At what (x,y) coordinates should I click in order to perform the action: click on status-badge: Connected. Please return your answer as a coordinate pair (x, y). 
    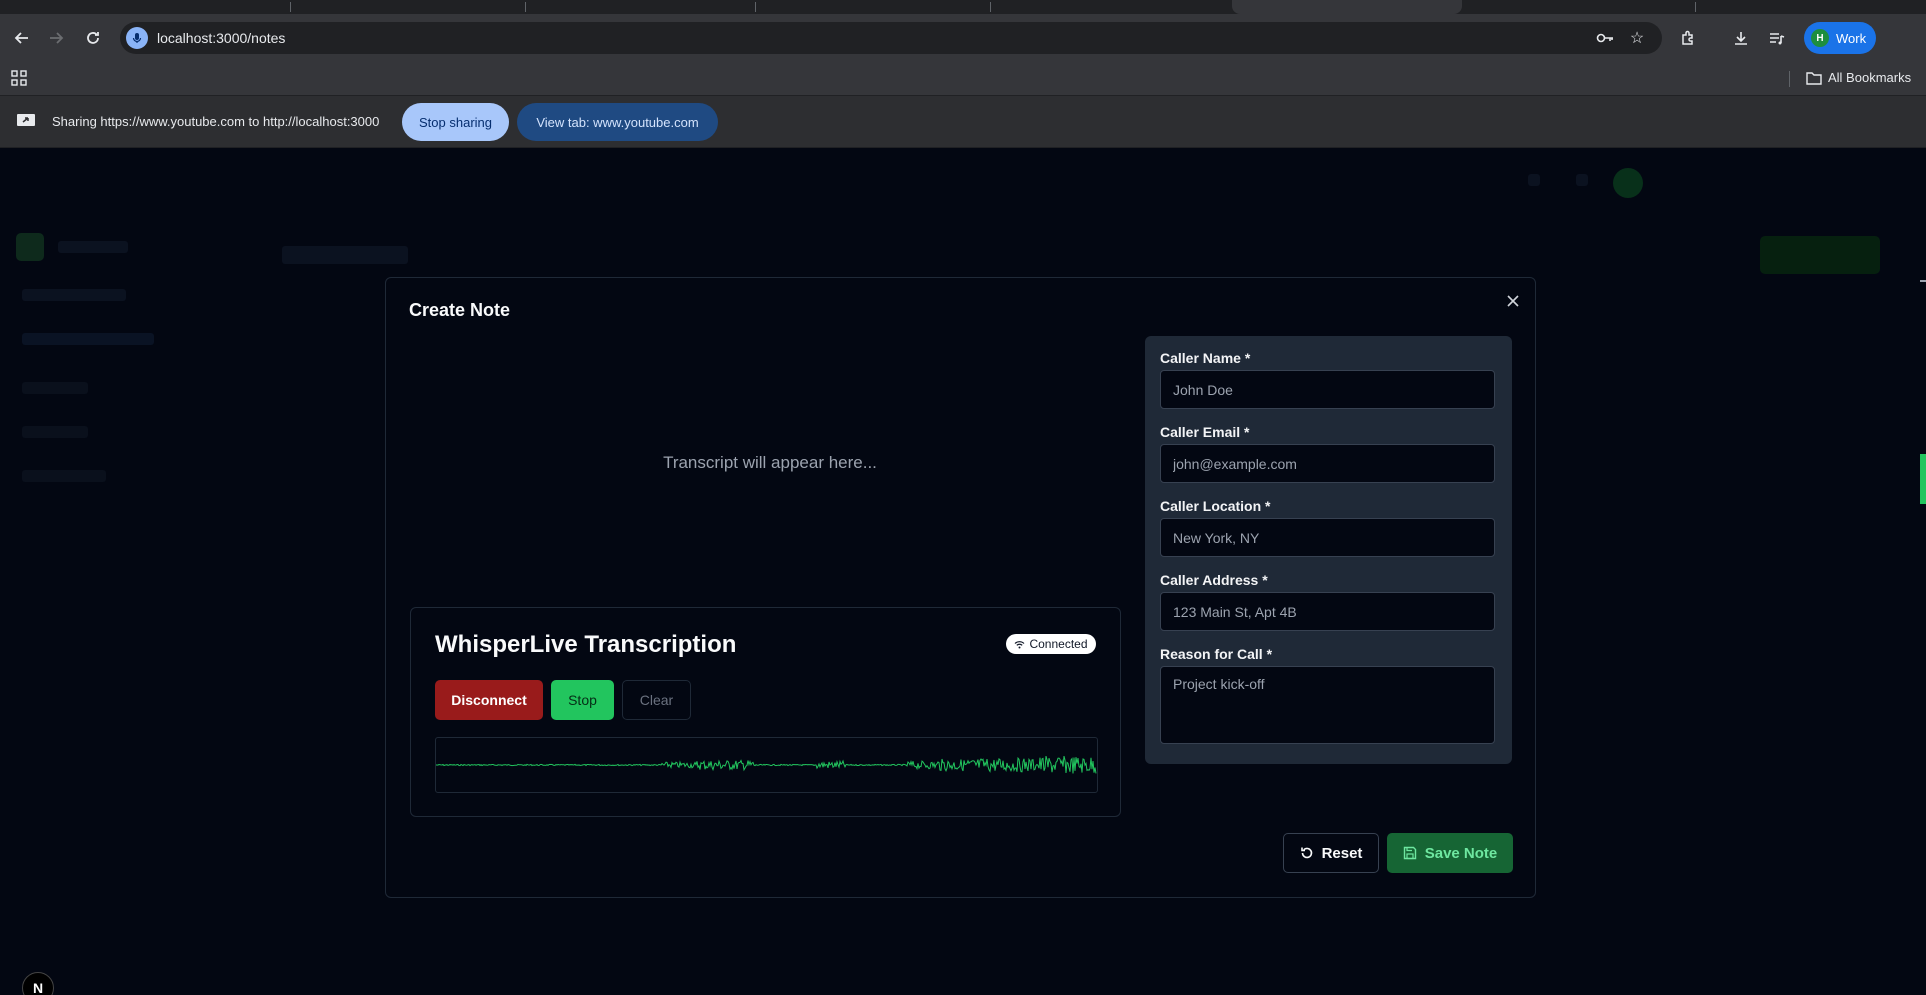
    Looking at the image, I should click on (1051, 644).